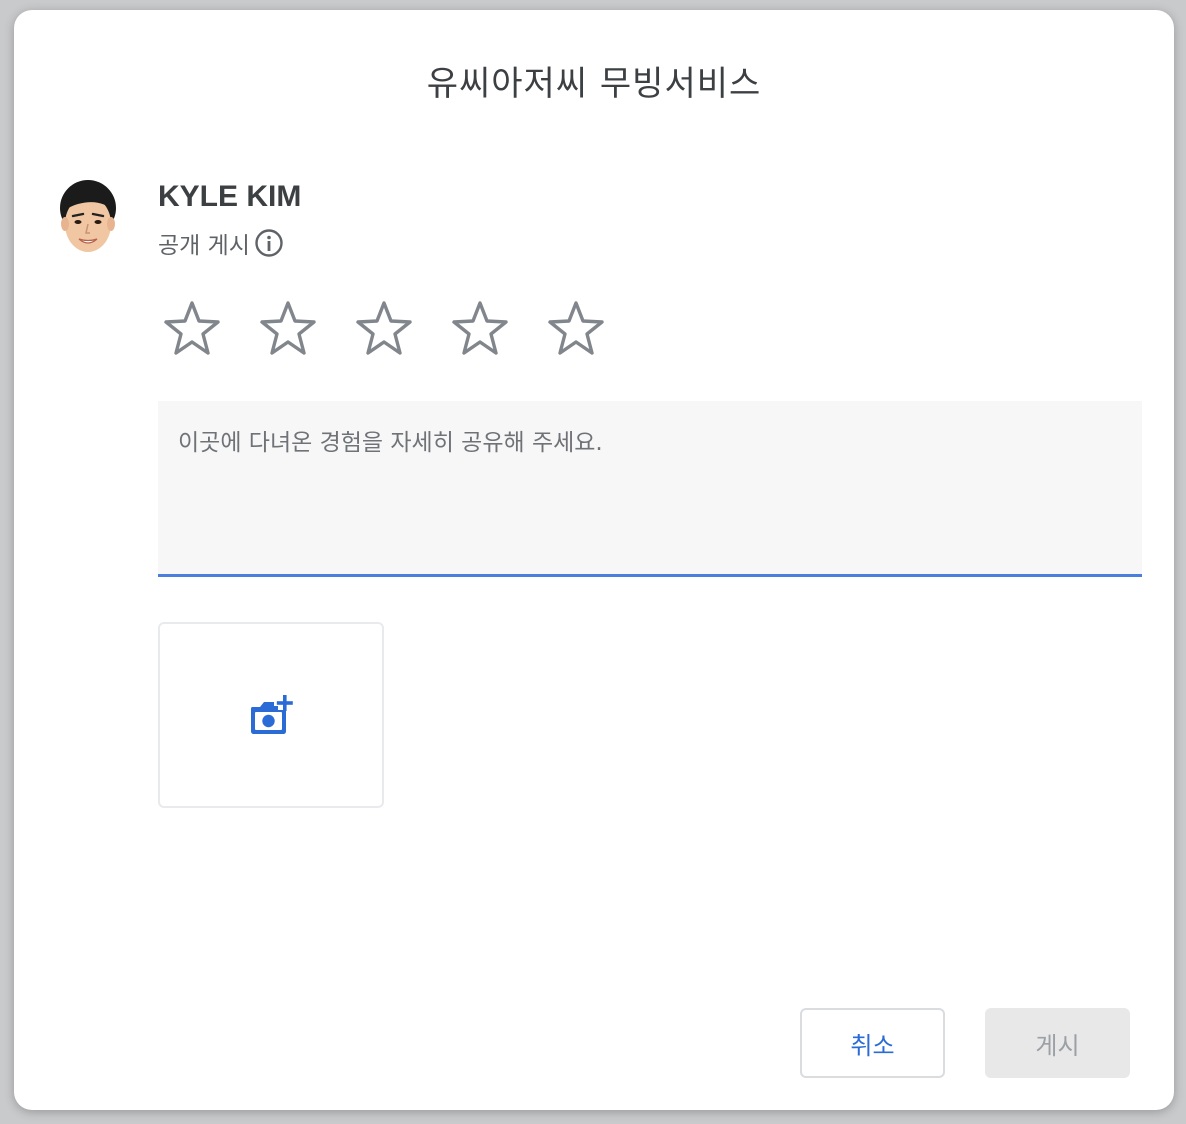 This screenshot has height=1124, width=1186. What do you see at coordinates (872, 1043) in the screenshot?
I see `cancel-button: 취소` at bounding box center [872, 1043].